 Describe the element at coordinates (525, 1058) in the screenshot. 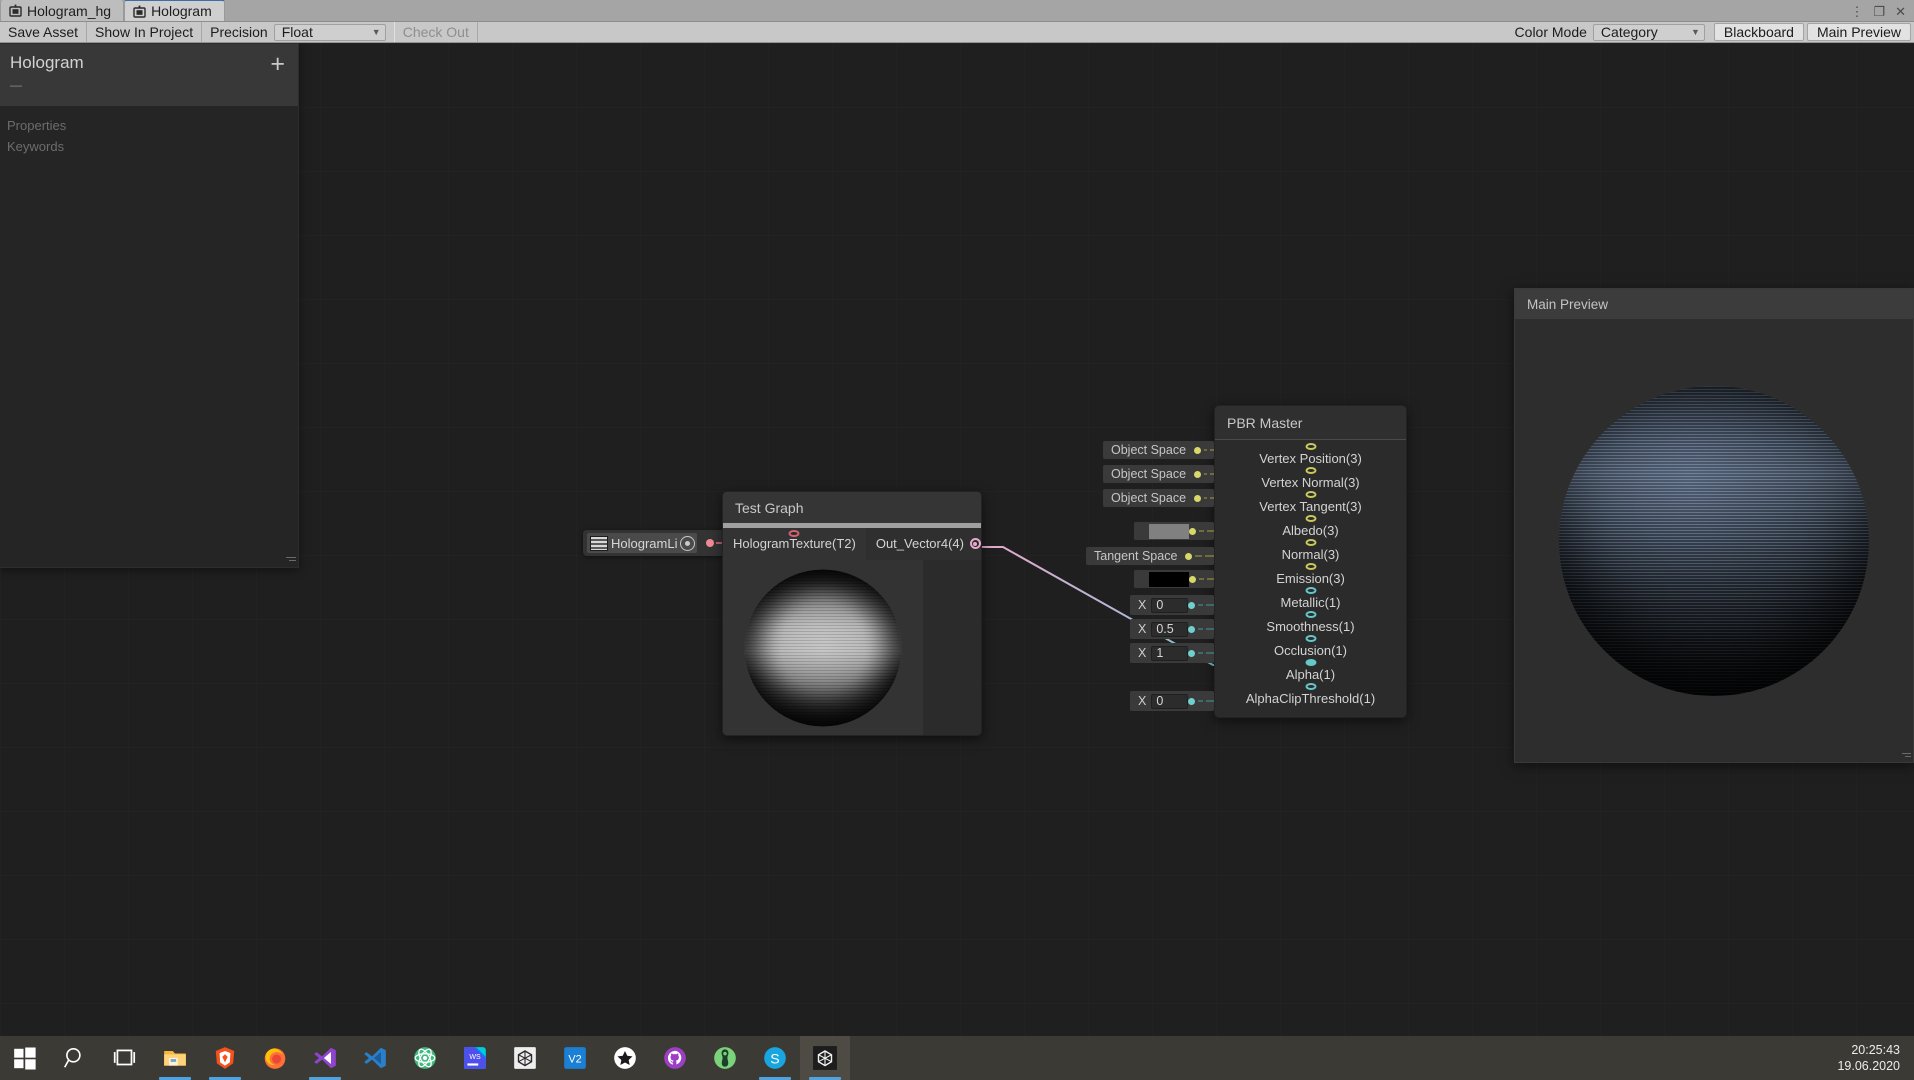

I see `unity-hub-button` at that location.